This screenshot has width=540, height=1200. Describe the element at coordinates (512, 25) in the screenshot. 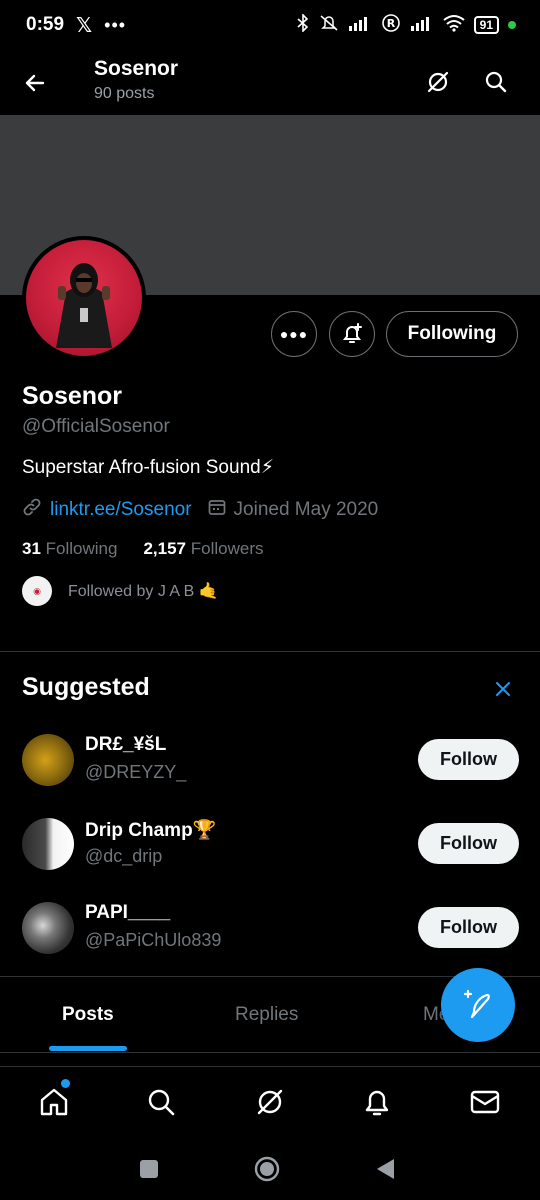

I see `privacy-dot-icon` at that location.